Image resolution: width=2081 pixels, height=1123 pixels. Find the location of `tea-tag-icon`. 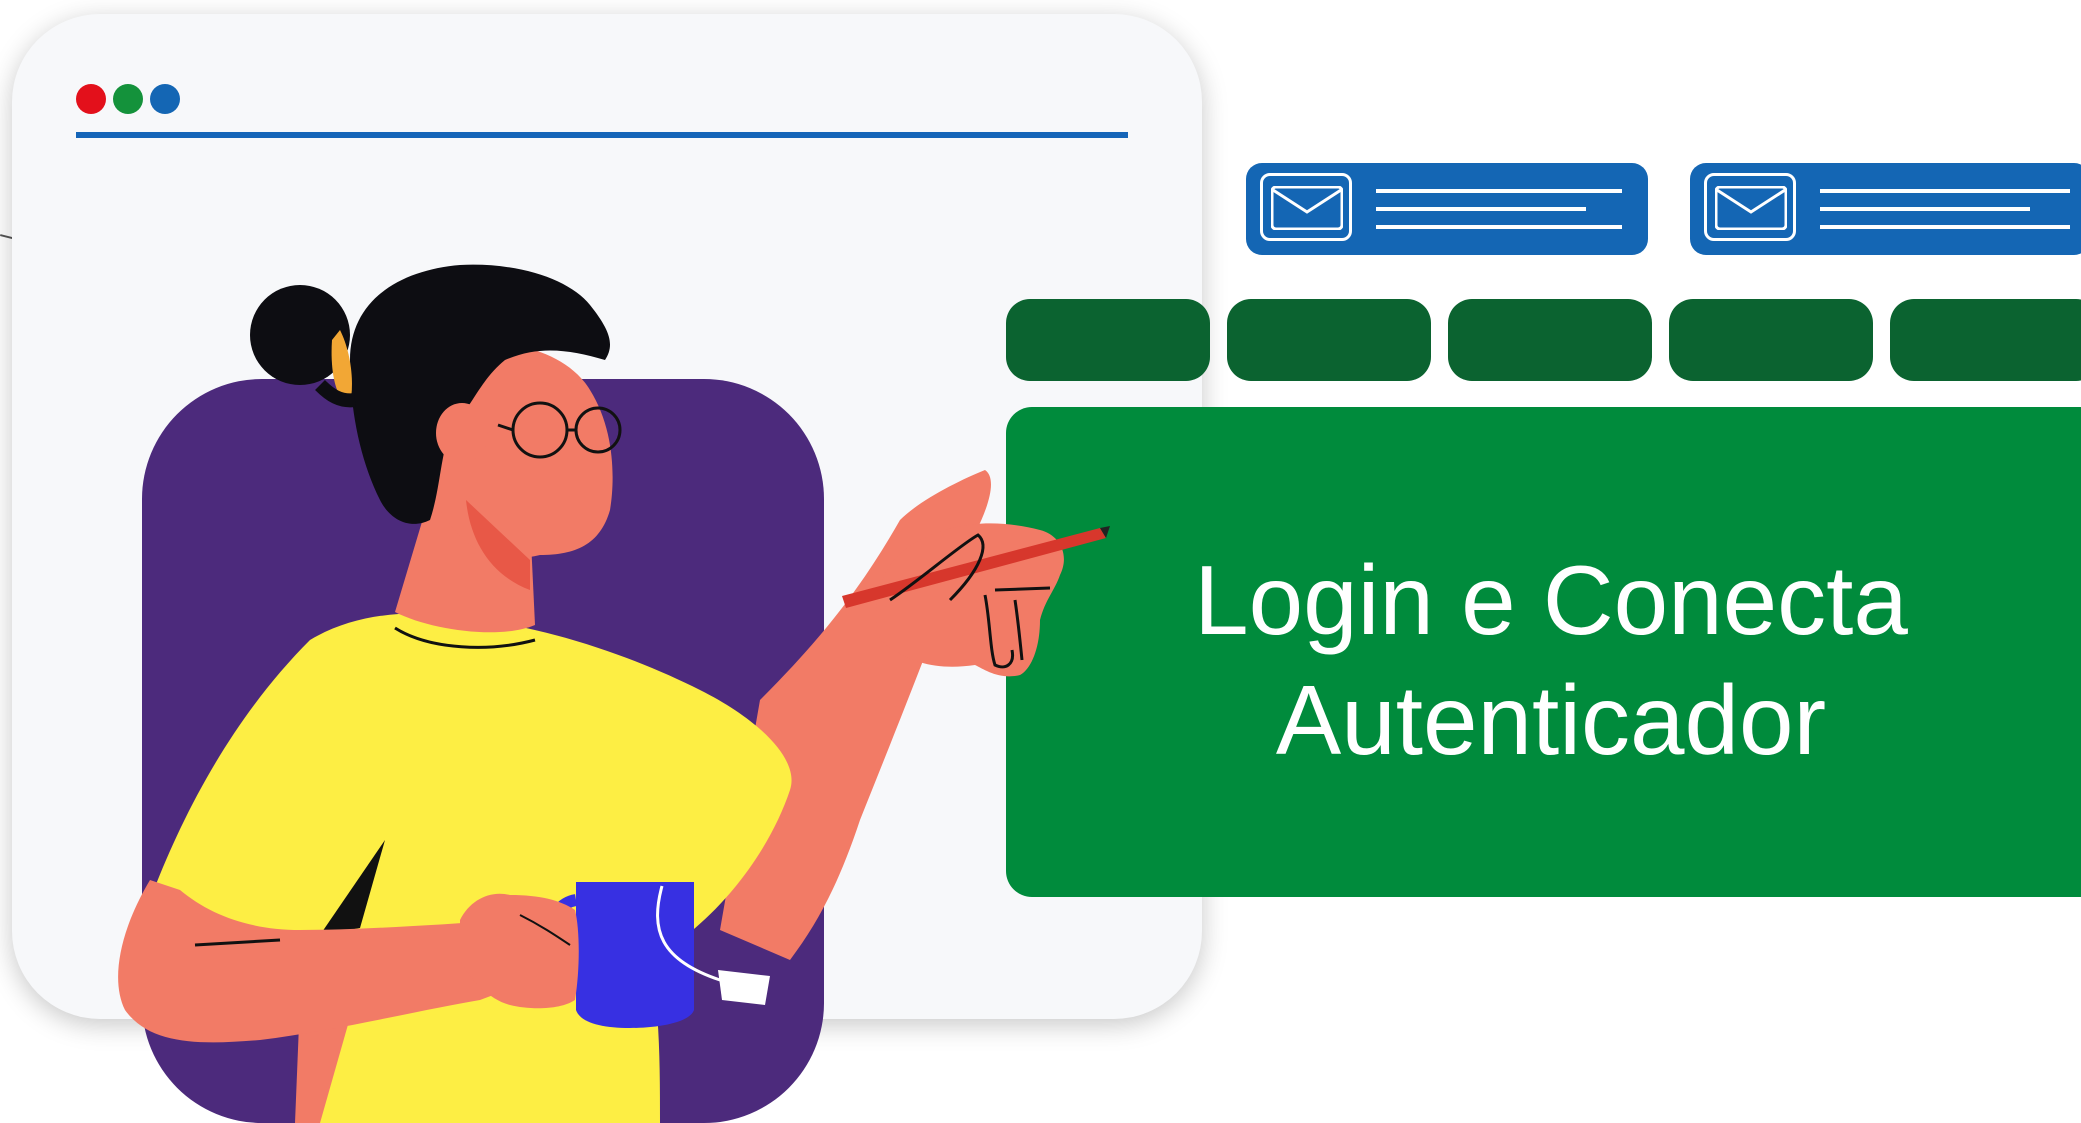

tea-tag-icon is located at coordinates (744, 987).